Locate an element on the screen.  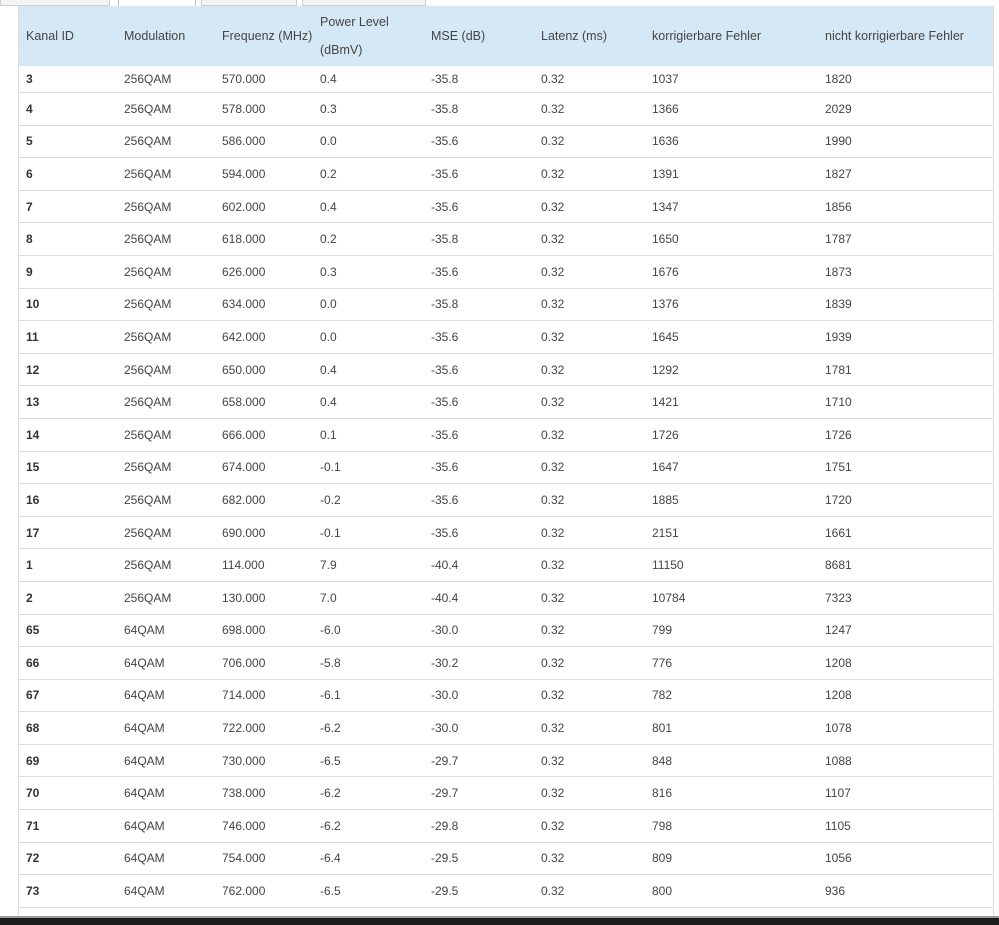
cell-frequenz: 754.000 is located at coordinates (264, 859).